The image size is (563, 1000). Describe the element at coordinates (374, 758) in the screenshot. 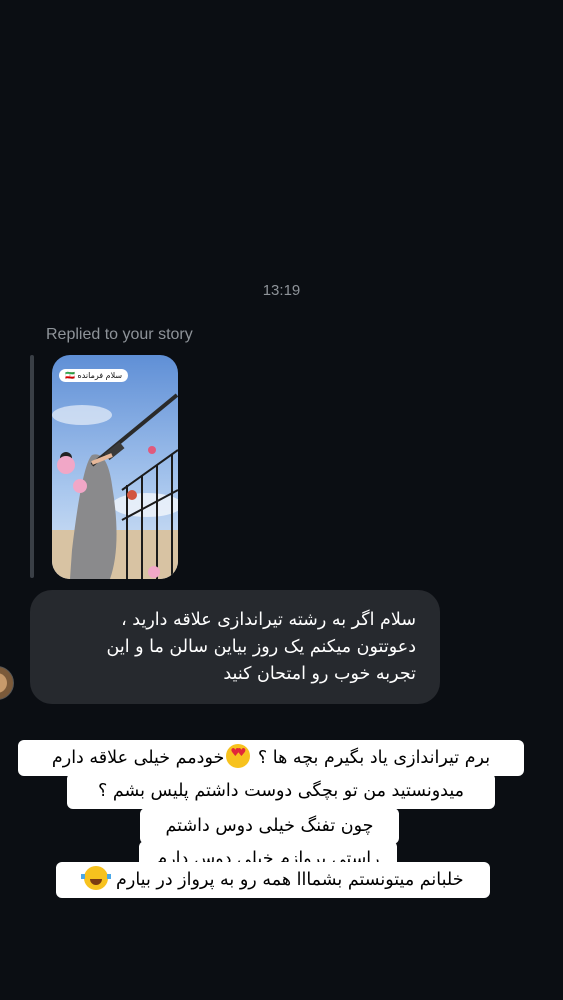

I see `caption-text: برم تیراندازی یاد بگیرم بچه ها ؟` at that location.